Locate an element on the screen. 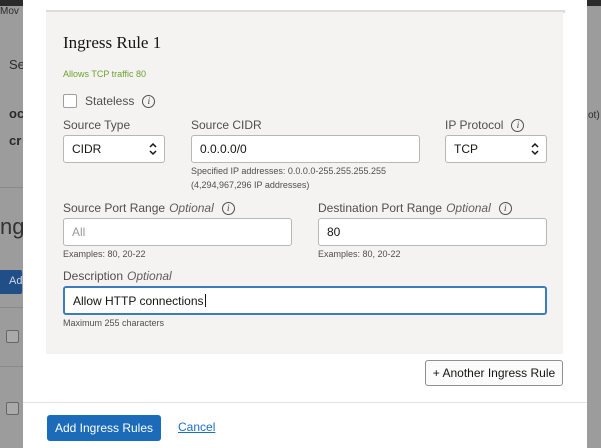  dest-port-label-row: Destination Port Range Optional i is located at coordinates (415, 208).